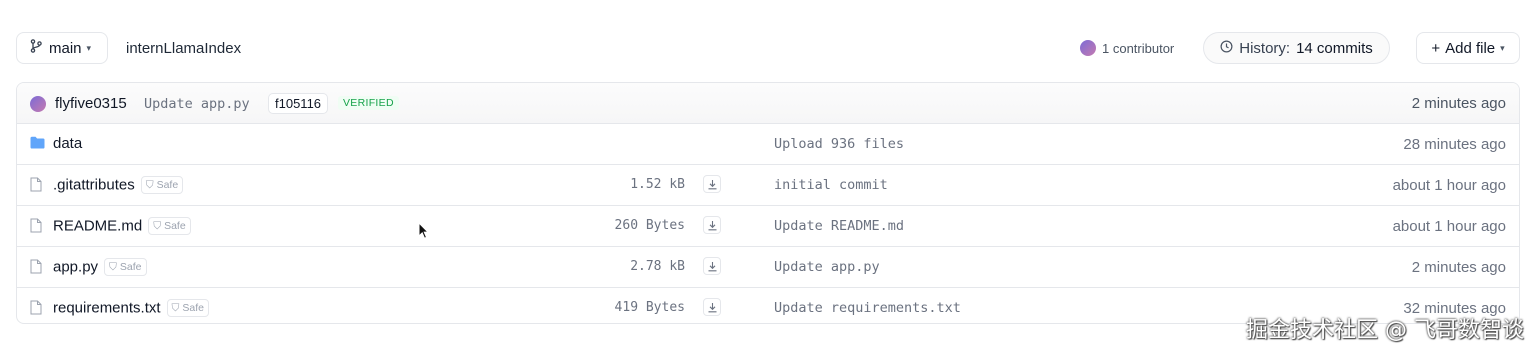 The height and width of the screenshot is (356, 1536). Describe the element at coordinates (1334, 48) in the screenshot. I see `history-count: 14 commits` at that location.